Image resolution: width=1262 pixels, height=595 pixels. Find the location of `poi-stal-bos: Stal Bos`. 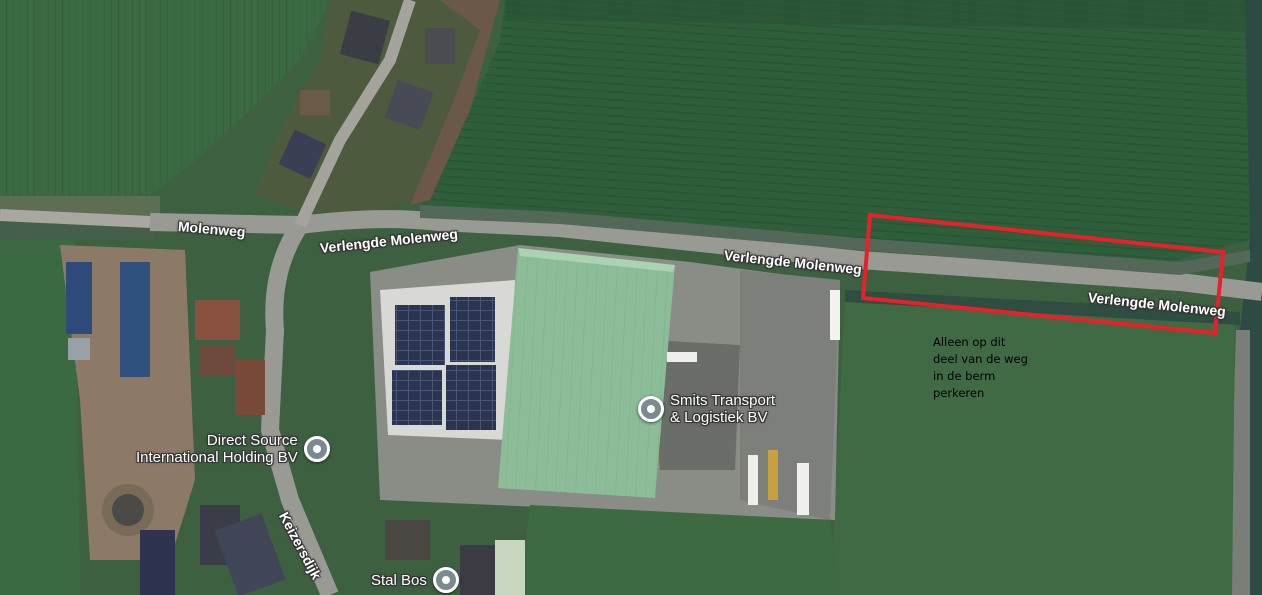

poi-stal-bos: Stal Bos is located at coordinates (415, 580).